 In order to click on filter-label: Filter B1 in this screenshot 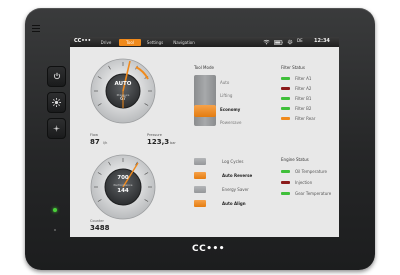, I will do `click(303, 98)`.